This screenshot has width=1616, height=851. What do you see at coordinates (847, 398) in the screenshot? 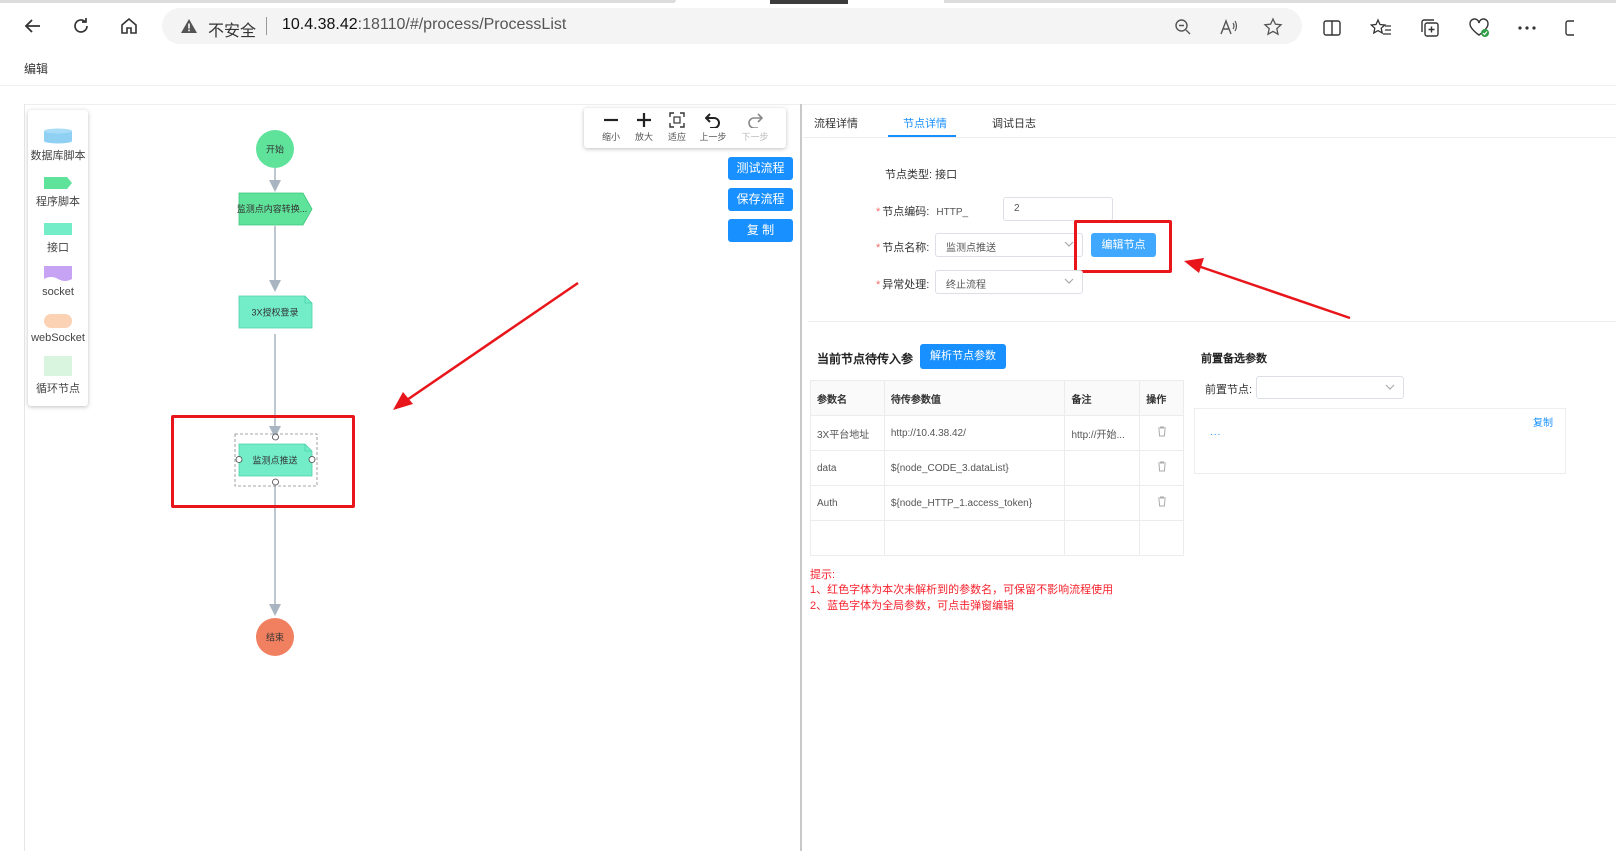
I see `column-header: 参数名` at bounding box center [847, 398].